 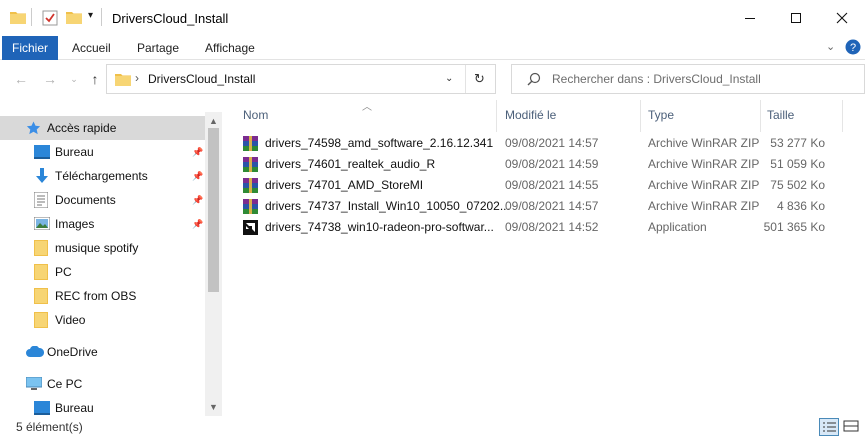 I want to click on sidebar-item-ce-pc: Ce PC, so click(x=102, y=384).